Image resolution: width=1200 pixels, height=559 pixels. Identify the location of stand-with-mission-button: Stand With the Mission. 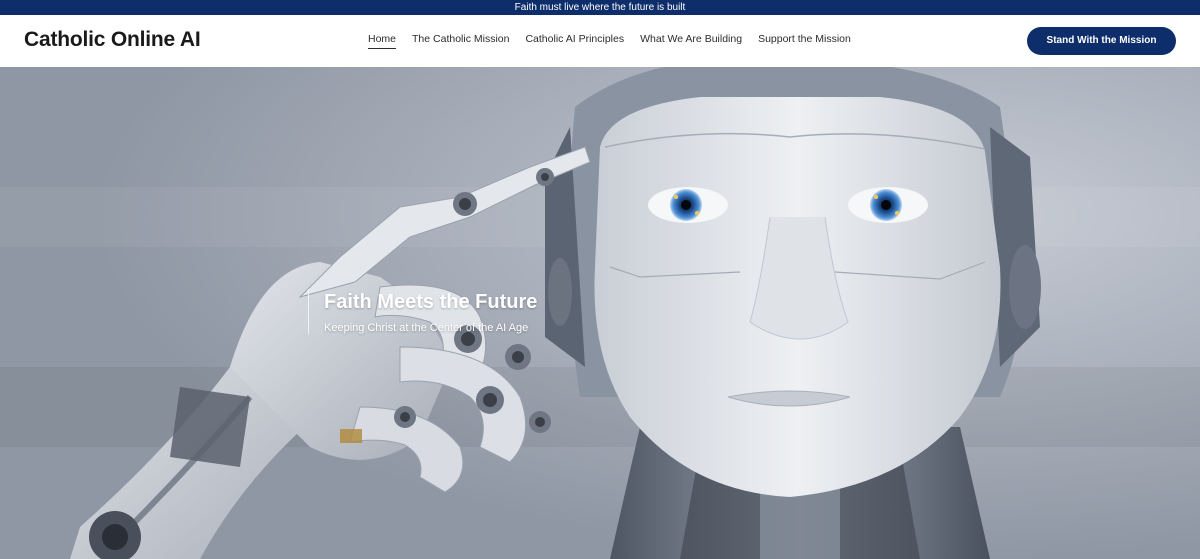
(1101, 41).